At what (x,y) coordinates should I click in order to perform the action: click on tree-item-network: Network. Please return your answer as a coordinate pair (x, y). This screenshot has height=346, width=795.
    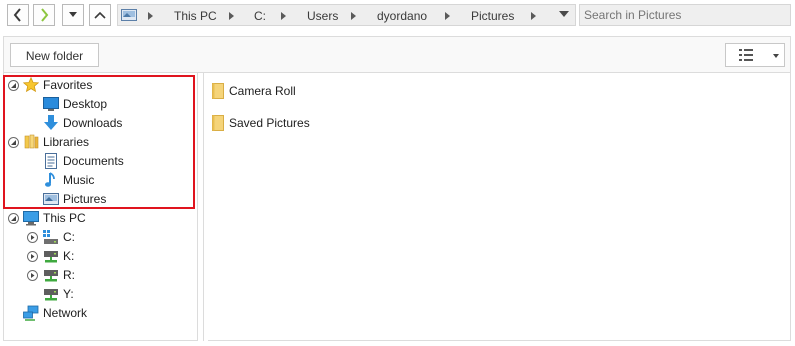
    Looking at the image, I should click on (97, 313).